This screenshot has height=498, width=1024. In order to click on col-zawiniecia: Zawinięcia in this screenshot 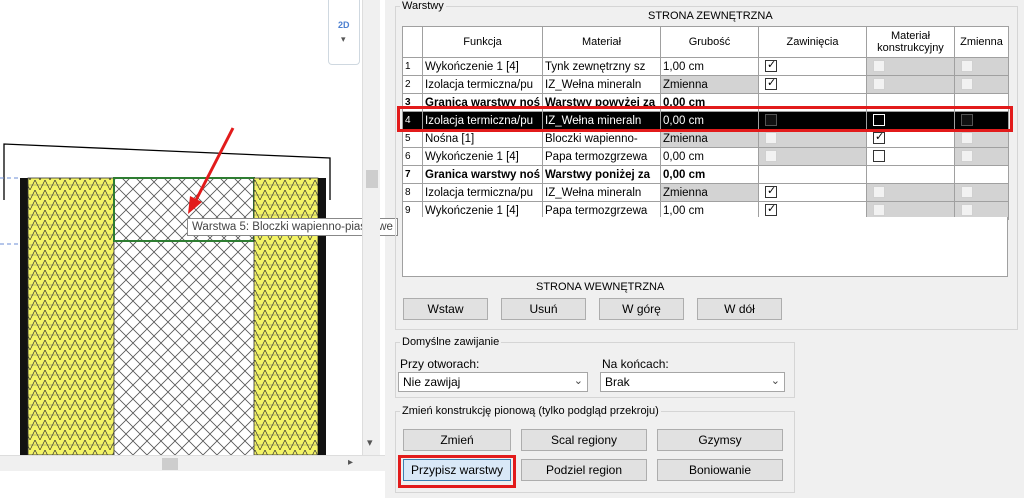, I will do `click(812, 42)`.